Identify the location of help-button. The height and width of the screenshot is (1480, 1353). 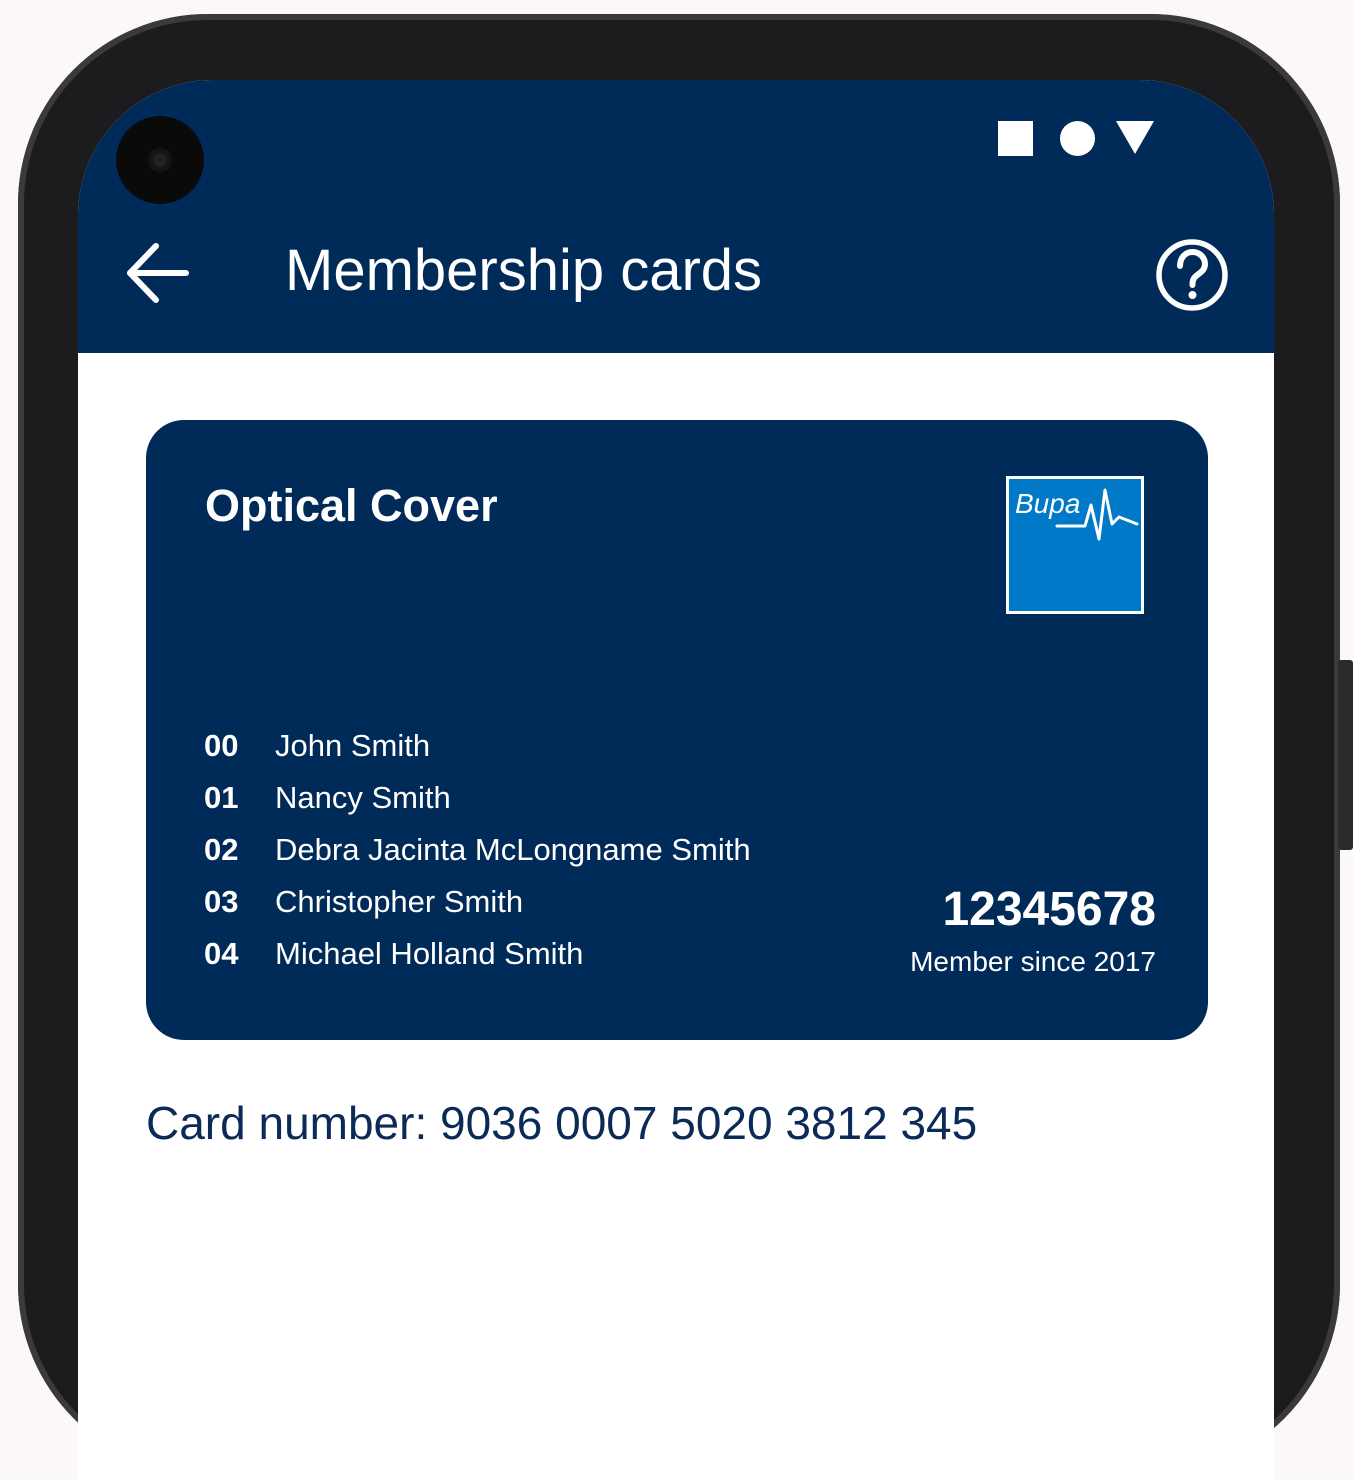
(1192, 275).